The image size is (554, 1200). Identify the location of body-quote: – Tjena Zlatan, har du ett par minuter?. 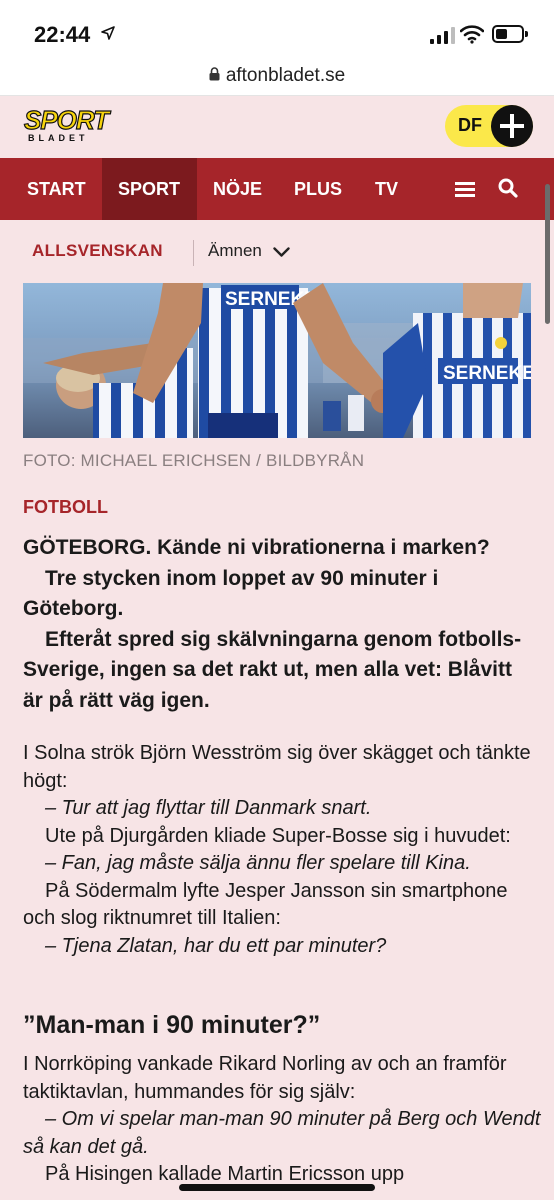
(216, 945).